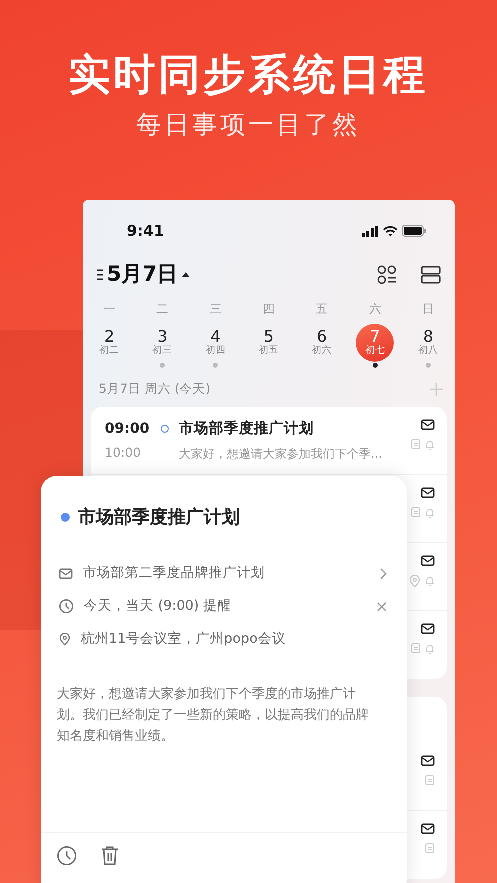 The width and height of the screenshot is (497, 883). Describe the element at coordinates (375, 309) in the screenshot. I see `weekday-label: 六` at that location.